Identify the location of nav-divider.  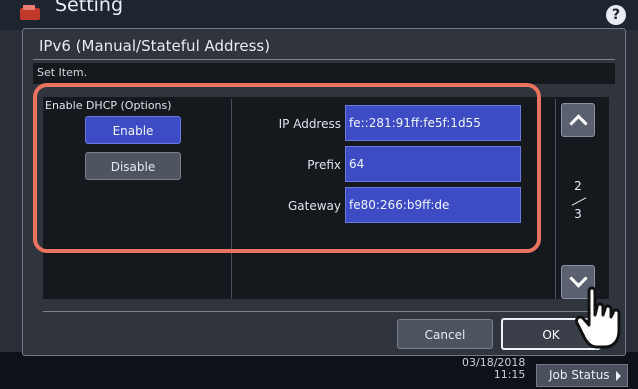
(555, 199).